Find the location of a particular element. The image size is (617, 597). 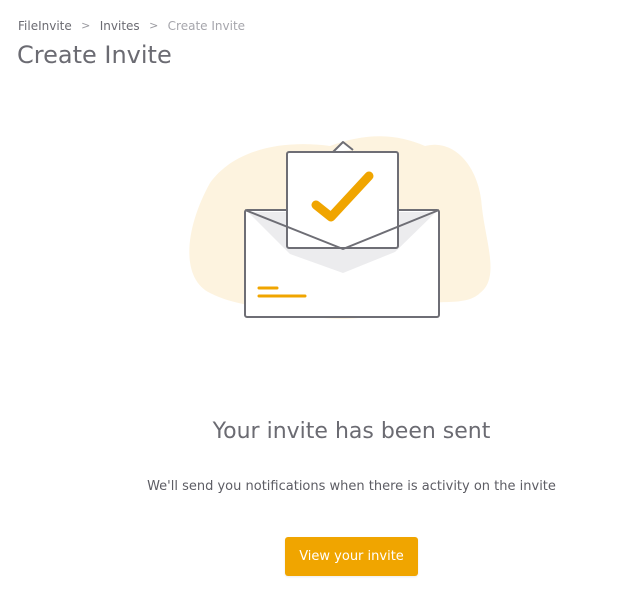

breadcrumb: FileInvite > Invites > Create Invite is located at coordinates (131, 26).